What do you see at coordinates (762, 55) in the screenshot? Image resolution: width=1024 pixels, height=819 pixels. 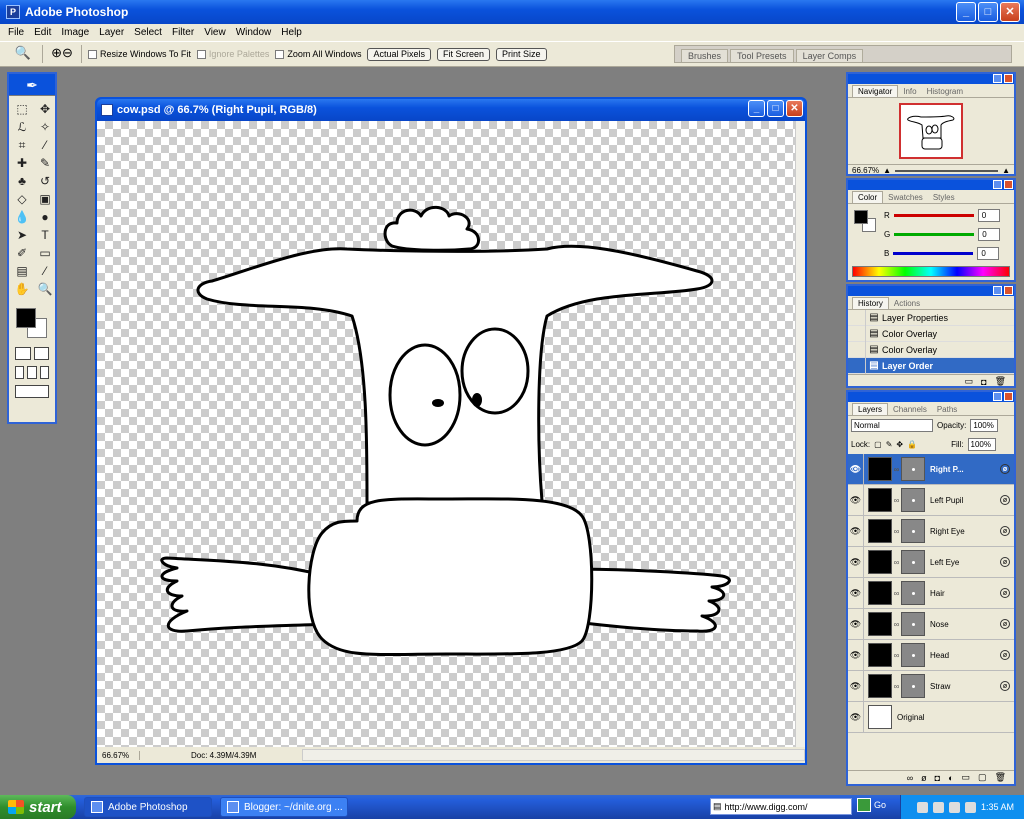 I see `tool-presets-tab: Tool Presets` at bounding box center [762, 55].